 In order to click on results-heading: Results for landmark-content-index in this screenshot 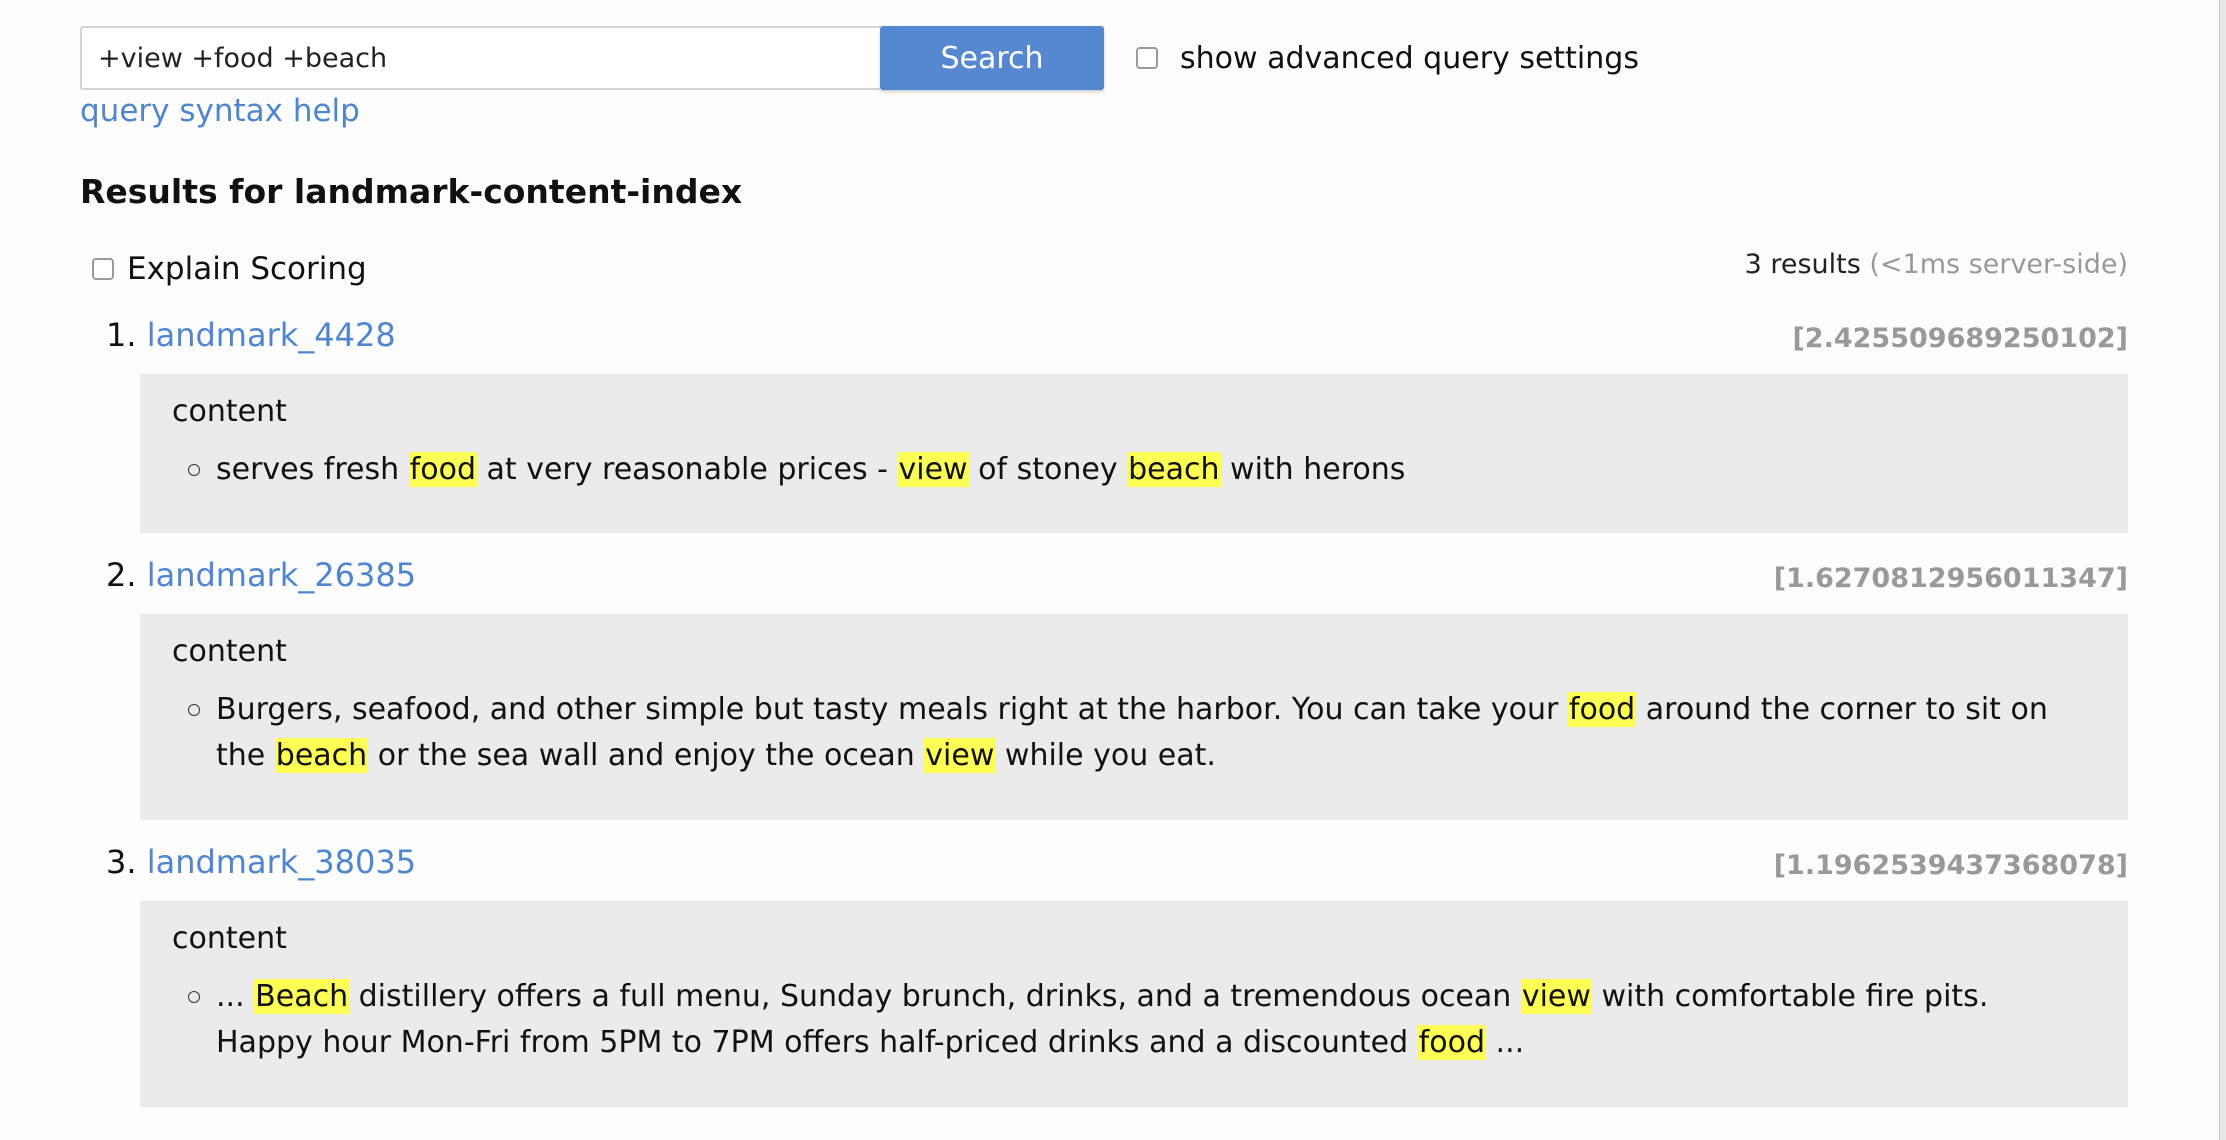, I will do `click(411, 191)`.